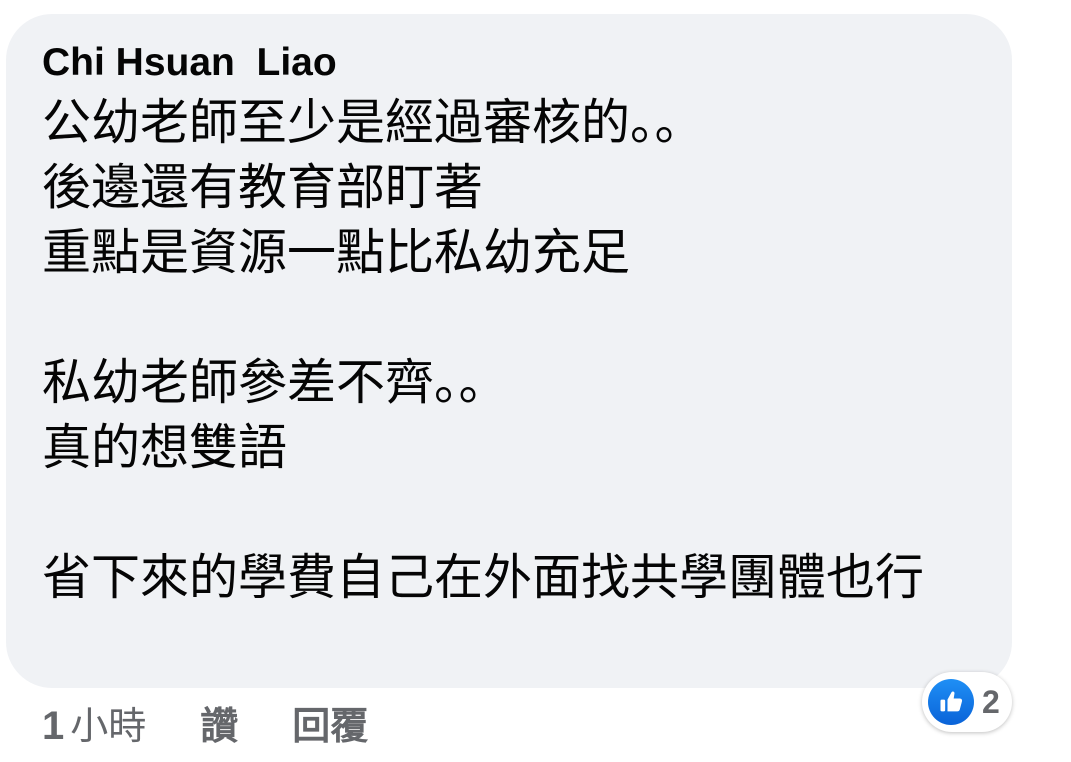 The image size is (1071, 762). Describe the element at coordinates (336, 252) in the screenshot. I see `comment-line: 重點是資源一點比私幼充足` at that location.